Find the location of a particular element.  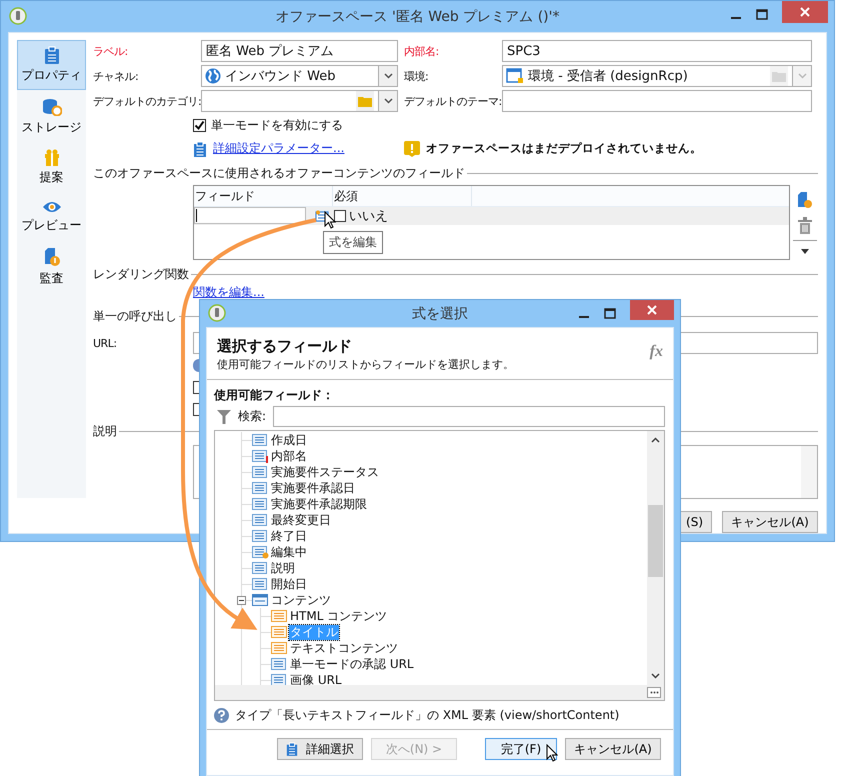

help-text: タイプ「長いテキストフィールド」の XML 要素 (view/shortContent) is located at coordinates (427, 715).